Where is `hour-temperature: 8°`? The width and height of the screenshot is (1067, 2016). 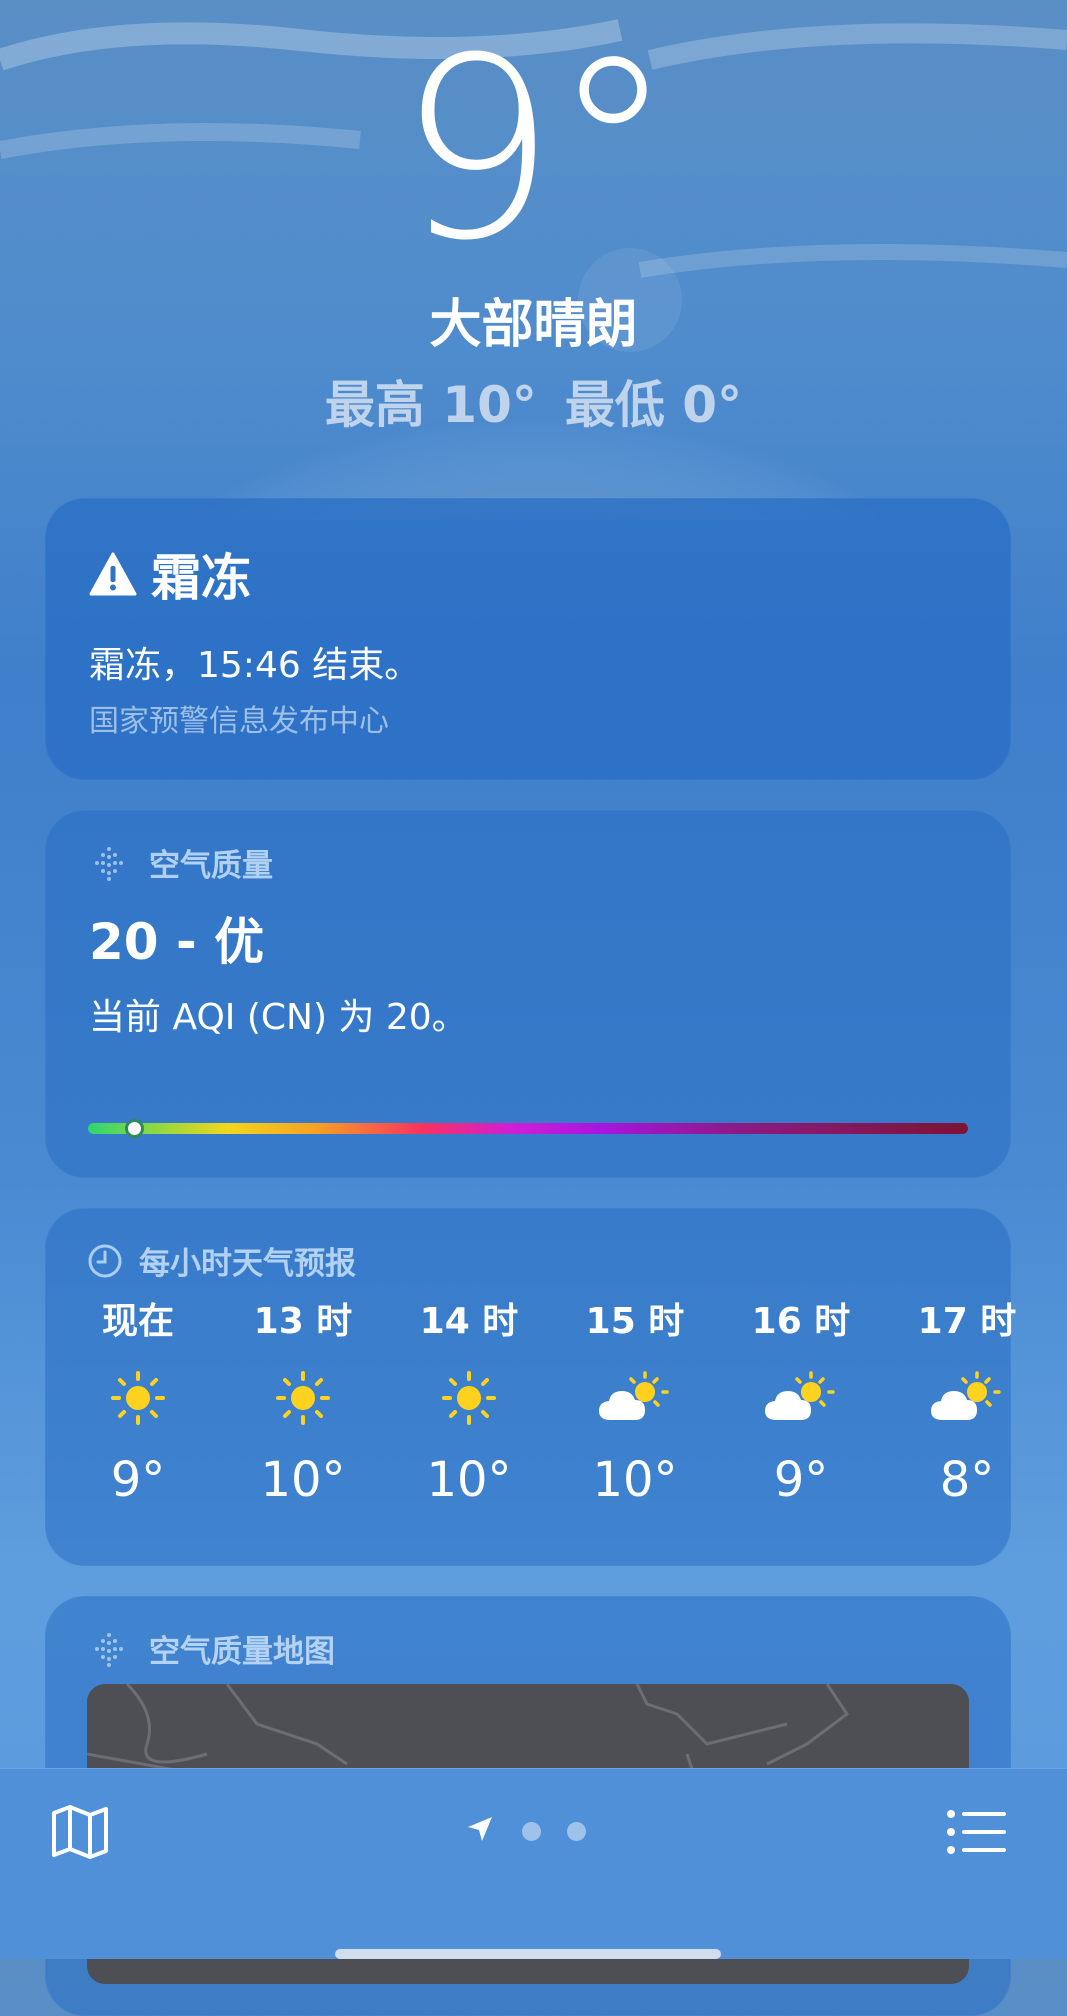 hour-temperature: 8° is located at coordinates (967, 1480).